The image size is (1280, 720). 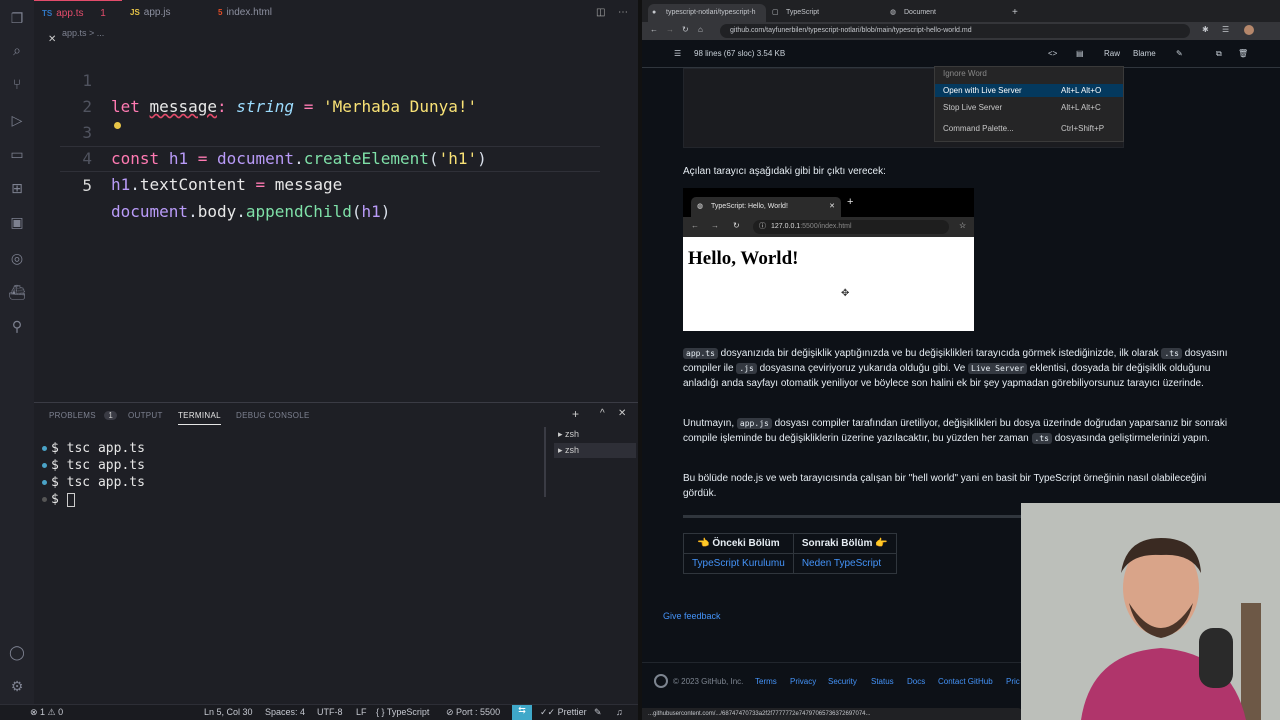 What do you see at coordinates (522, 712) in the screenshot?
I see `live-share-icon: ⇆` at bounding box center [522, 712].